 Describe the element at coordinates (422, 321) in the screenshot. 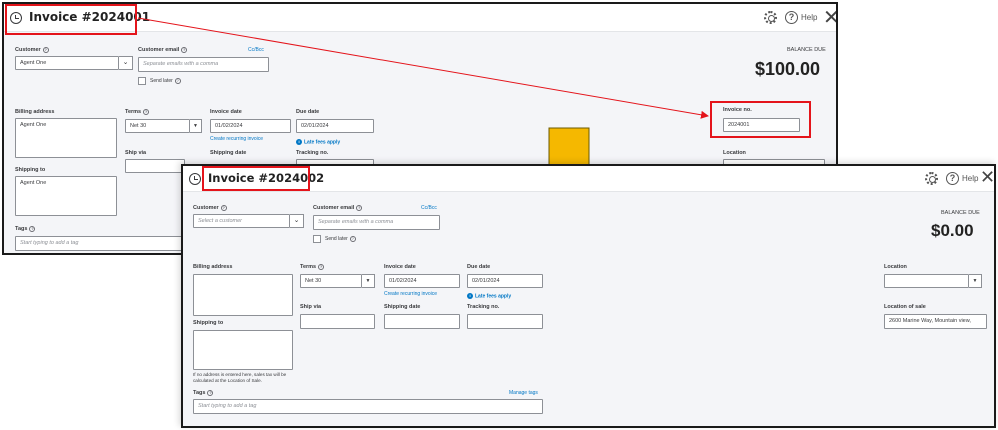

I see `shipping-date-input` at that location.